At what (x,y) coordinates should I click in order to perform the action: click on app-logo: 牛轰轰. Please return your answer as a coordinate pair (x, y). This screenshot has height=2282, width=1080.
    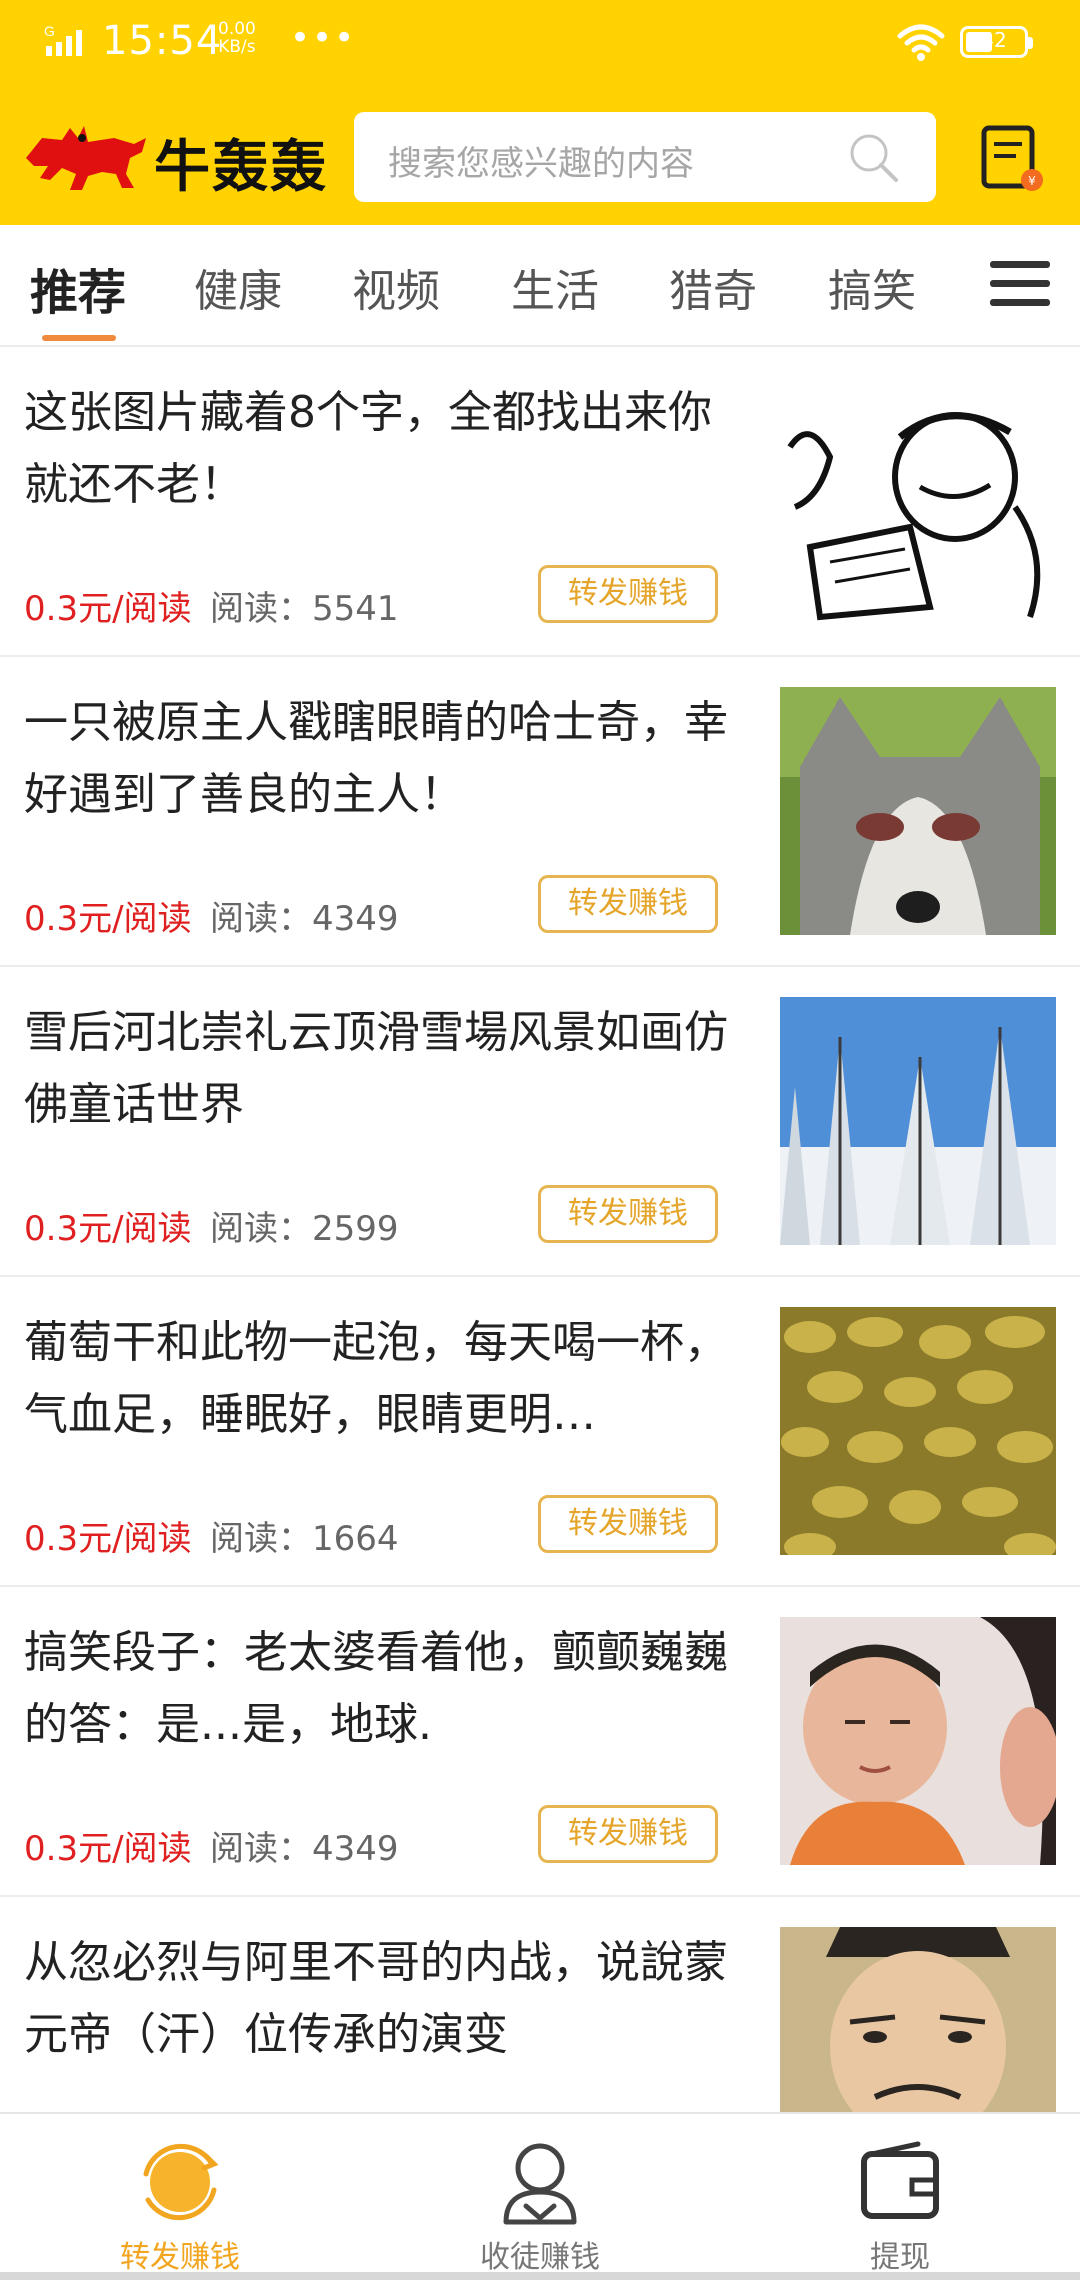
    Looking at the image, I should click on (177, 159).